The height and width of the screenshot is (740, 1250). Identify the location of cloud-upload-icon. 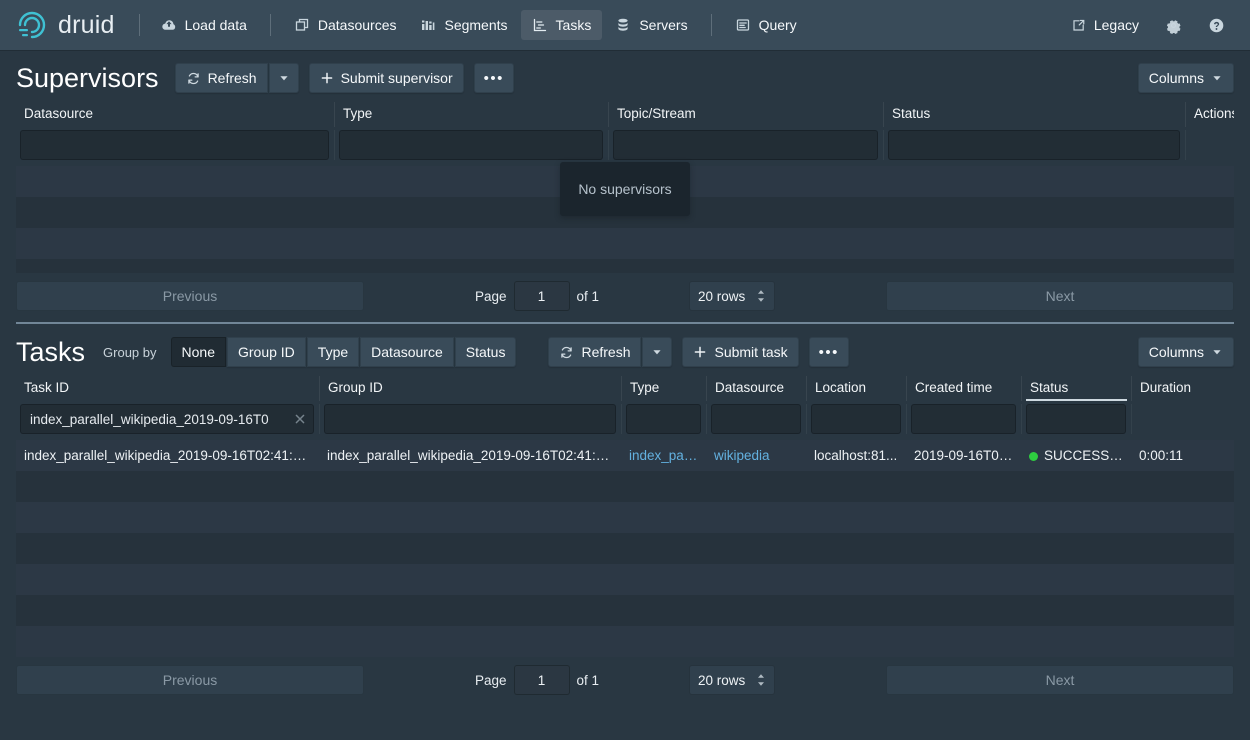
(169, 25).